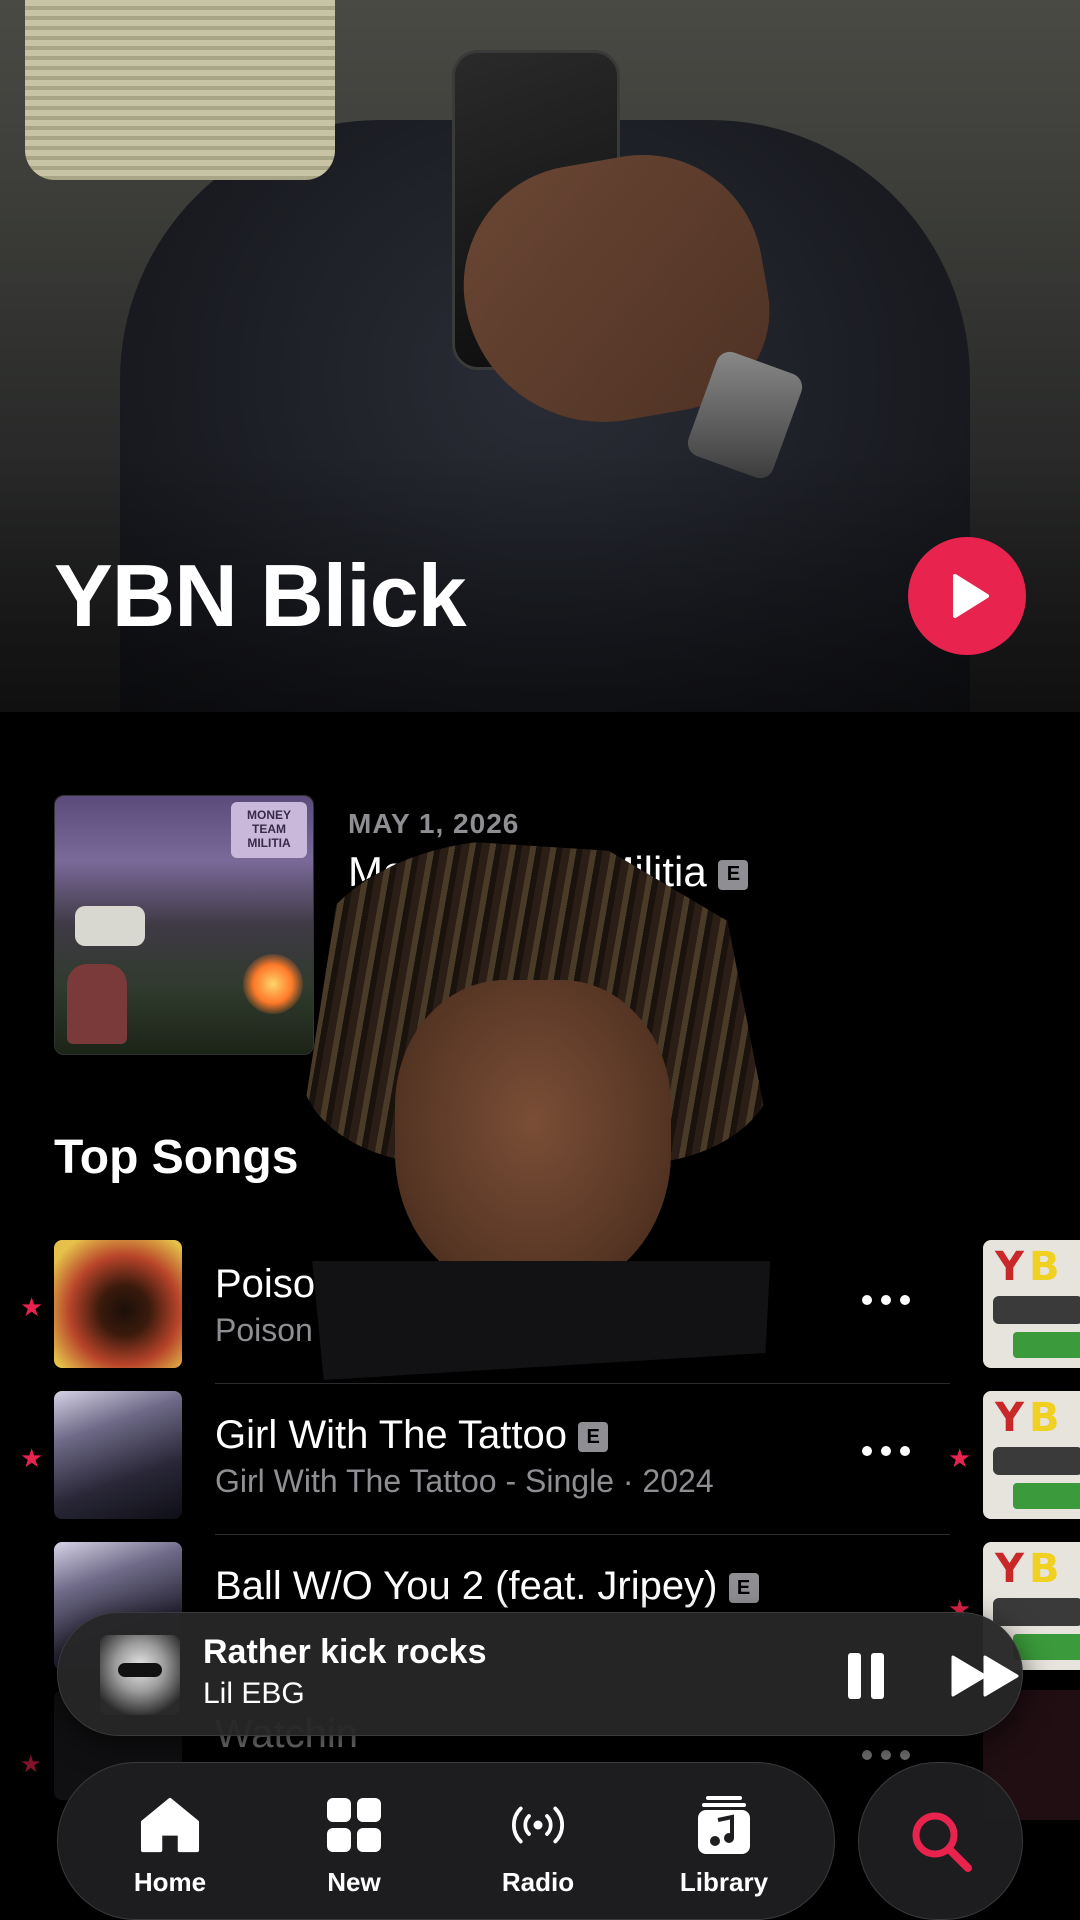 The height and width of the screenshot is (1920, 1080). Describe the element at coordinates (538, 1825) in the screenshot. I see `radio-icon` at that location.